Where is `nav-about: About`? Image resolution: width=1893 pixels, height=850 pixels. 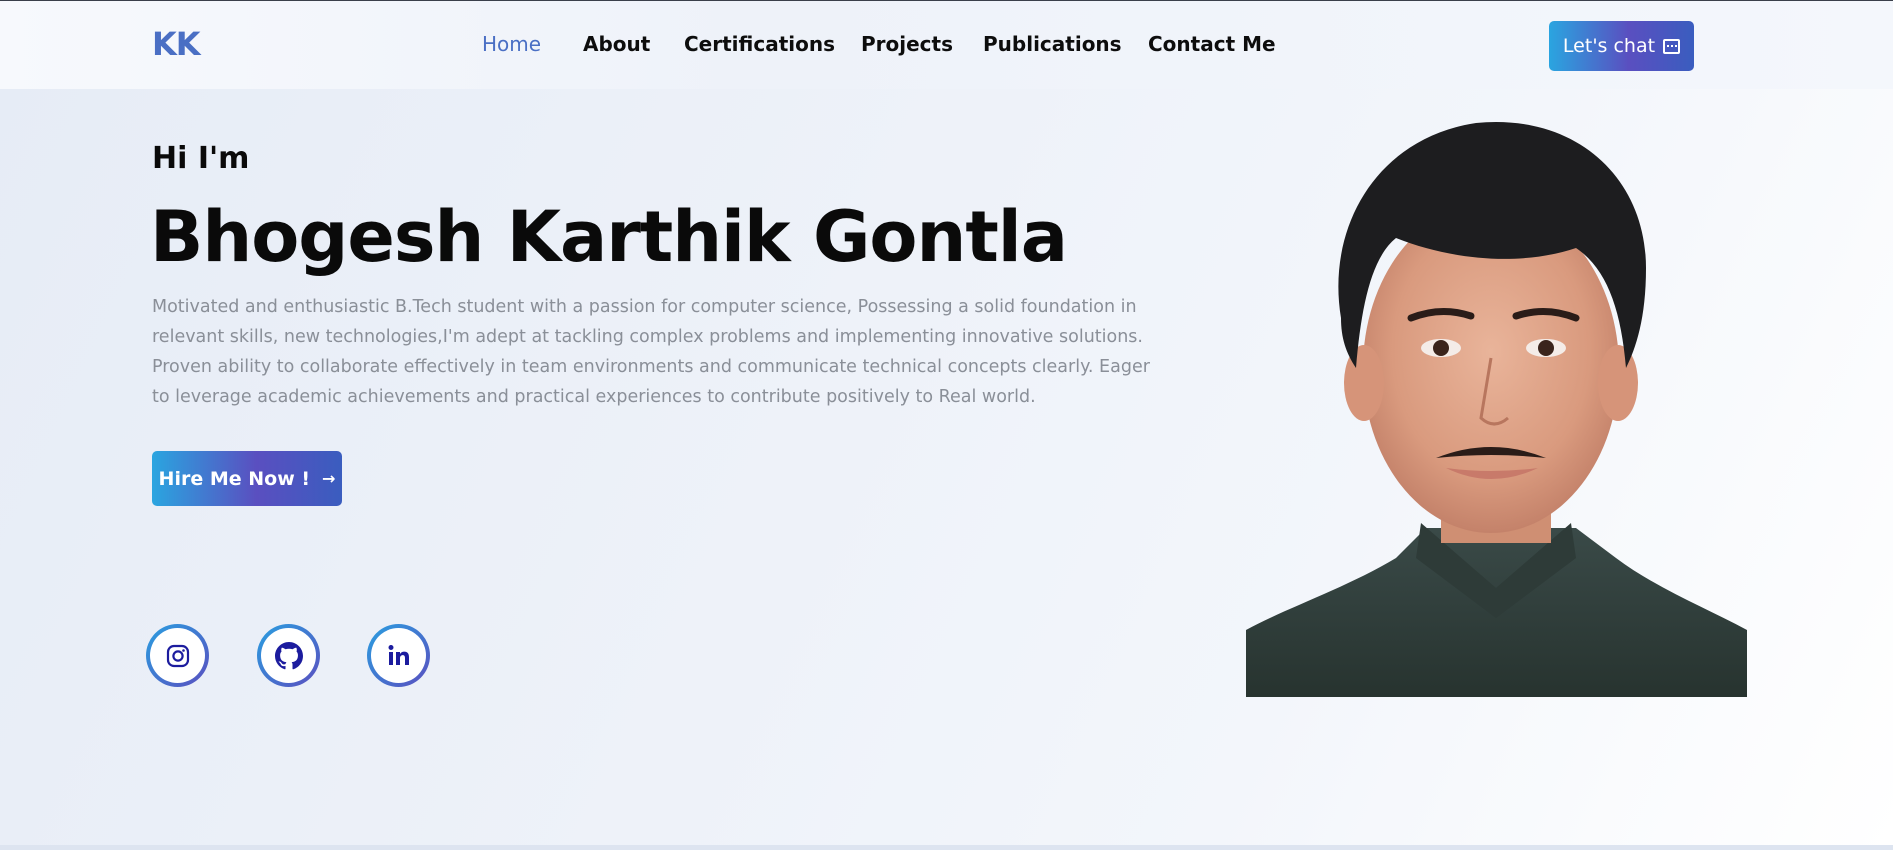 nav-about: About is located at coordinates (616, 44).